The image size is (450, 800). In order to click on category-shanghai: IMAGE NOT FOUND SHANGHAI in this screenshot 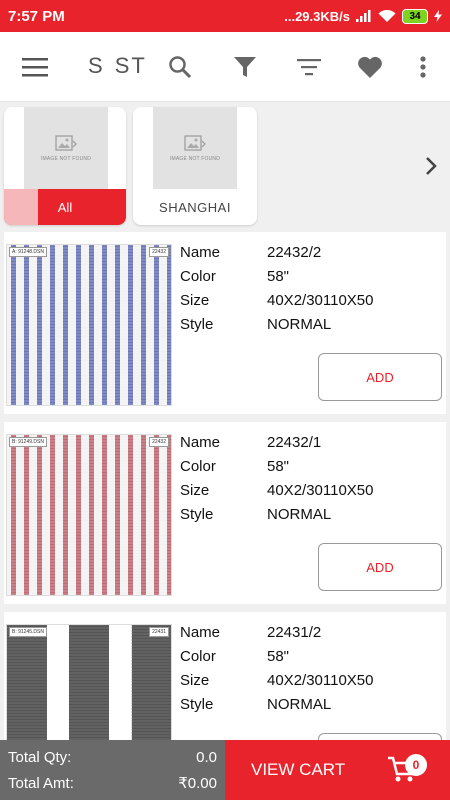, I will do `click(195, 166)`.